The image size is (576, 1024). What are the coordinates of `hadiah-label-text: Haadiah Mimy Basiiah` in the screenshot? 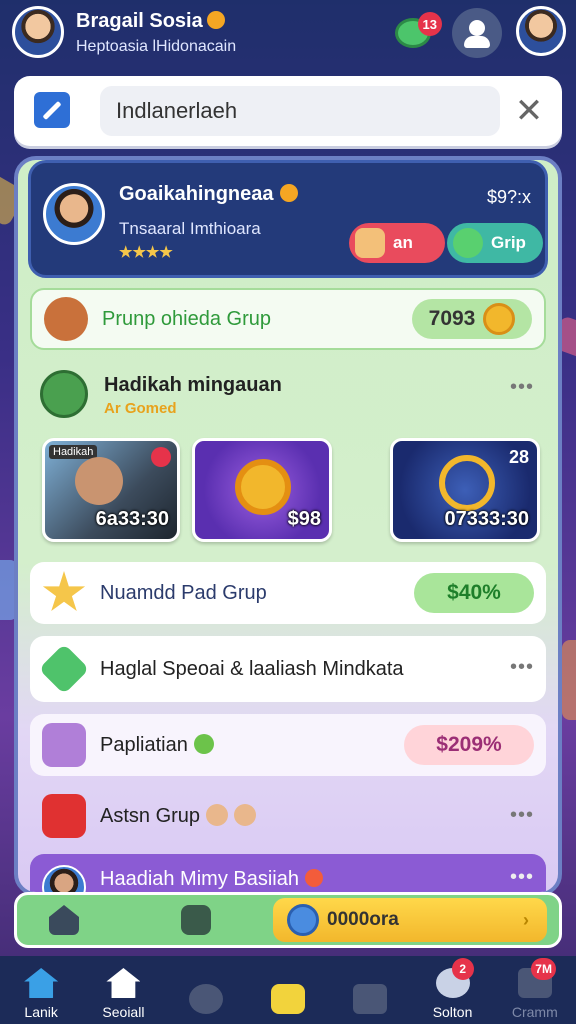 It's located at (199, 878).